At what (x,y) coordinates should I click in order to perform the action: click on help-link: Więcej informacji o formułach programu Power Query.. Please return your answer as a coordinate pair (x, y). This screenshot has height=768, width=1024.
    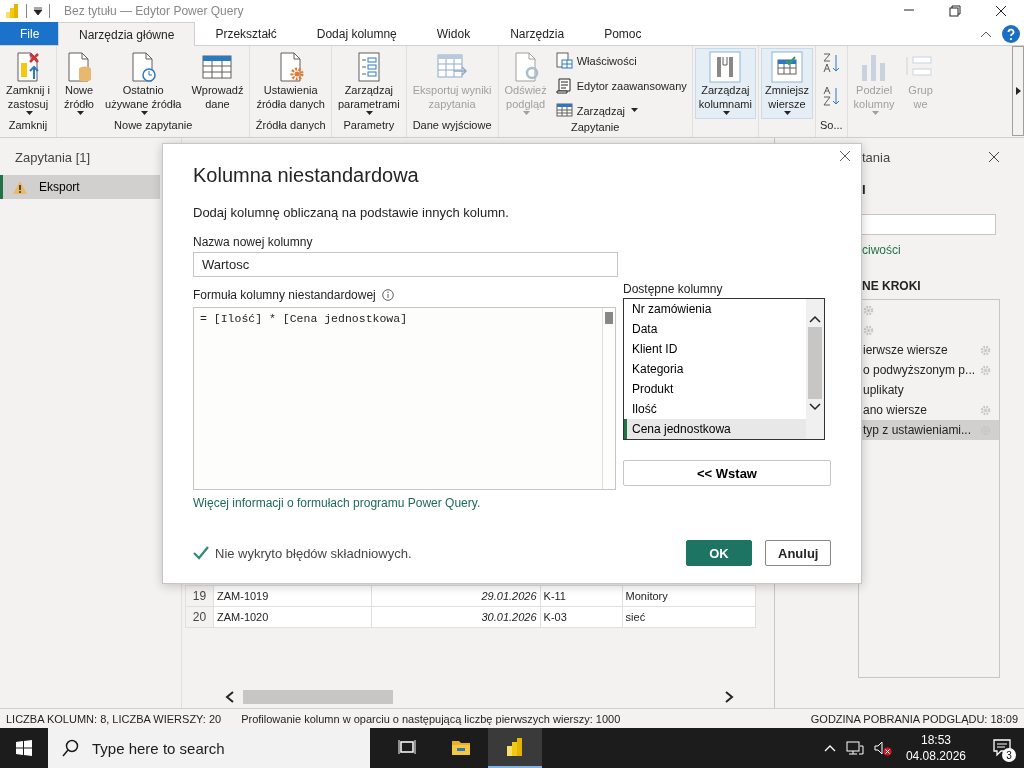
    Looking at the image, I should click on (512, 503).